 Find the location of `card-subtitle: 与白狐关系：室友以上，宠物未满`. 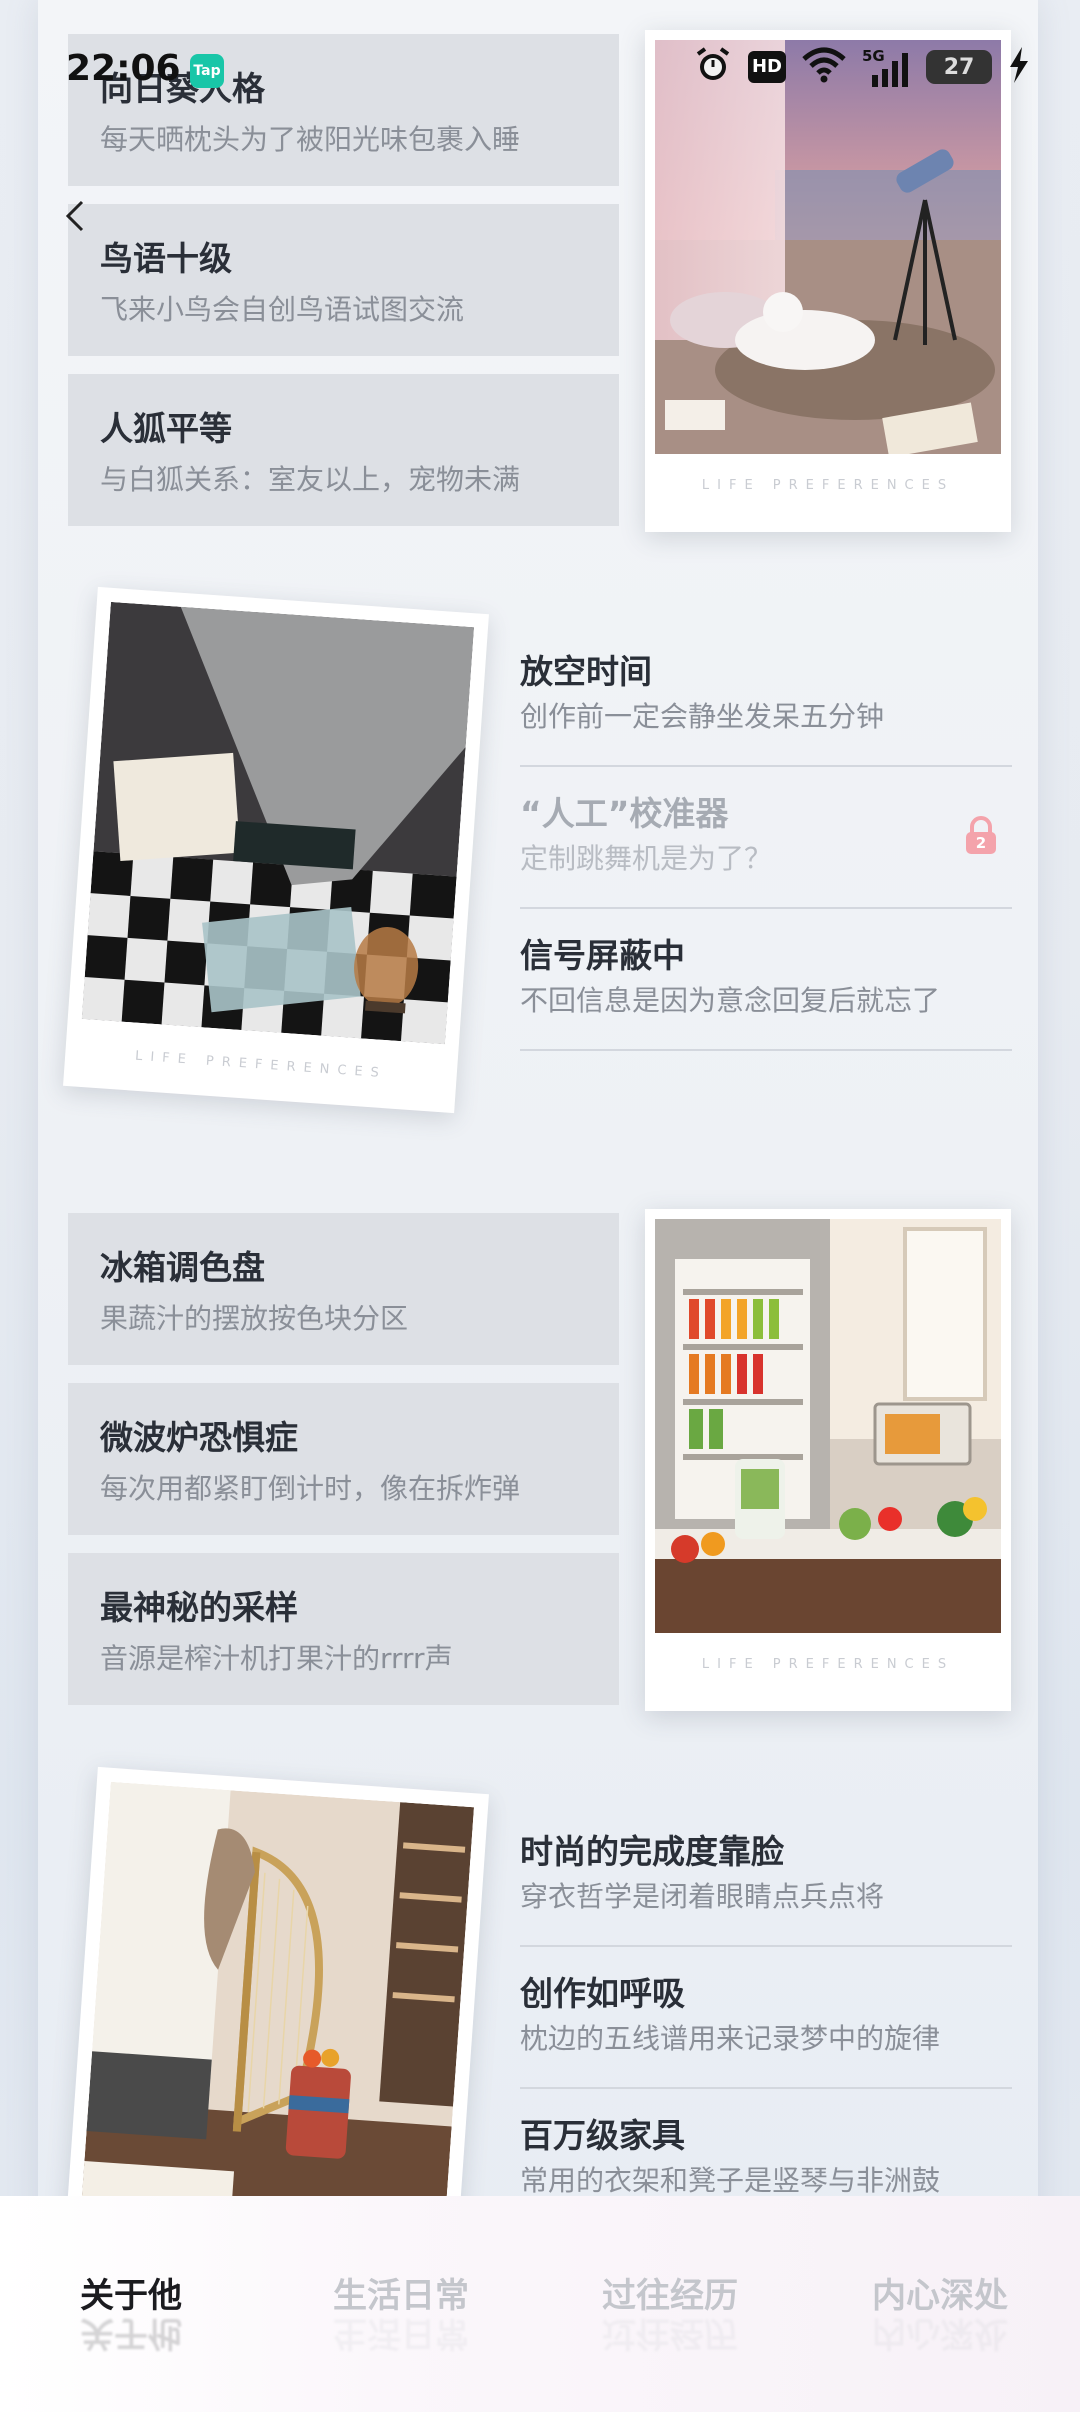

card-subtitle: 与白狐关系：室友以上，宠物未满 is located at coordinates (310, 479).